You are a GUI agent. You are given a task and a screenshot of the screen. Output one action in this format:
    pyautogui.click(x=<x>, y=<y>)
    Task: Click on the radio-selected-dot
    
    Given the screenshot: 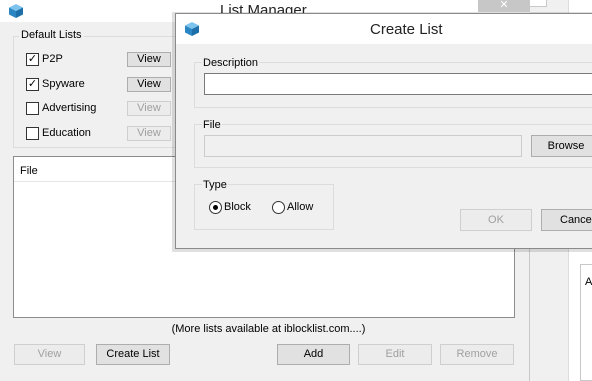 What is the action you would take?
    pyautogui.click(x=215, y=207)
    